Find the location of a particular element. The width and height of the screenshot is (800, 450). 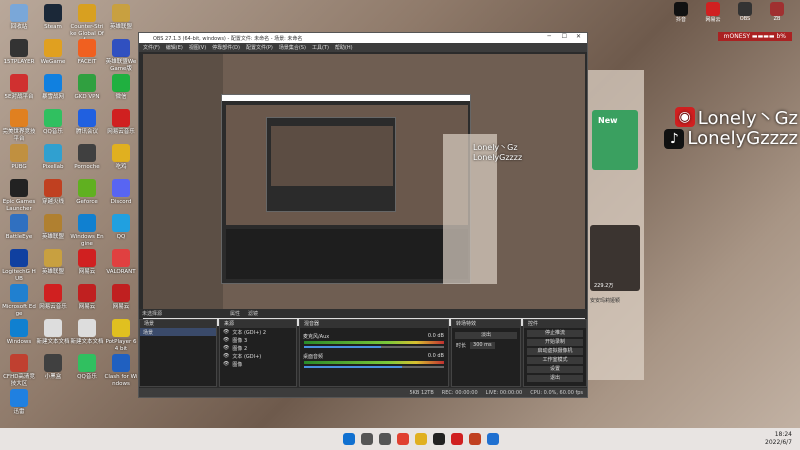

desktop-icon: 回收站 is located at coordinates (19, 17).